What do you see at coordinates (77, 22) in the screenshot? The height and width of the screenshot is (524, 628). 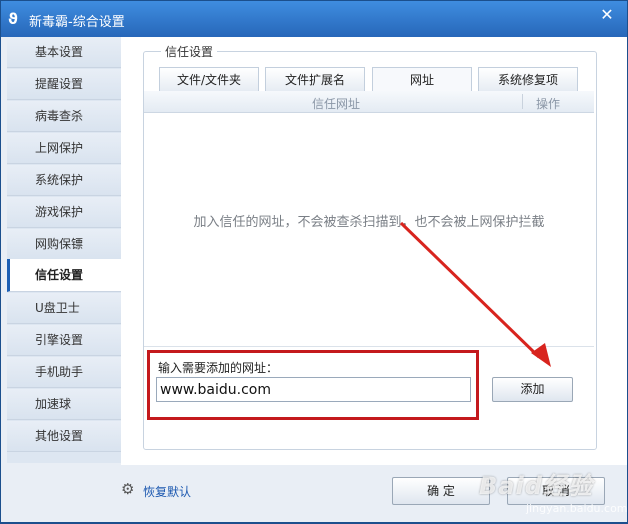 I see `window-title: 新毒霸-综合设置` at bounding box center [77, 22].